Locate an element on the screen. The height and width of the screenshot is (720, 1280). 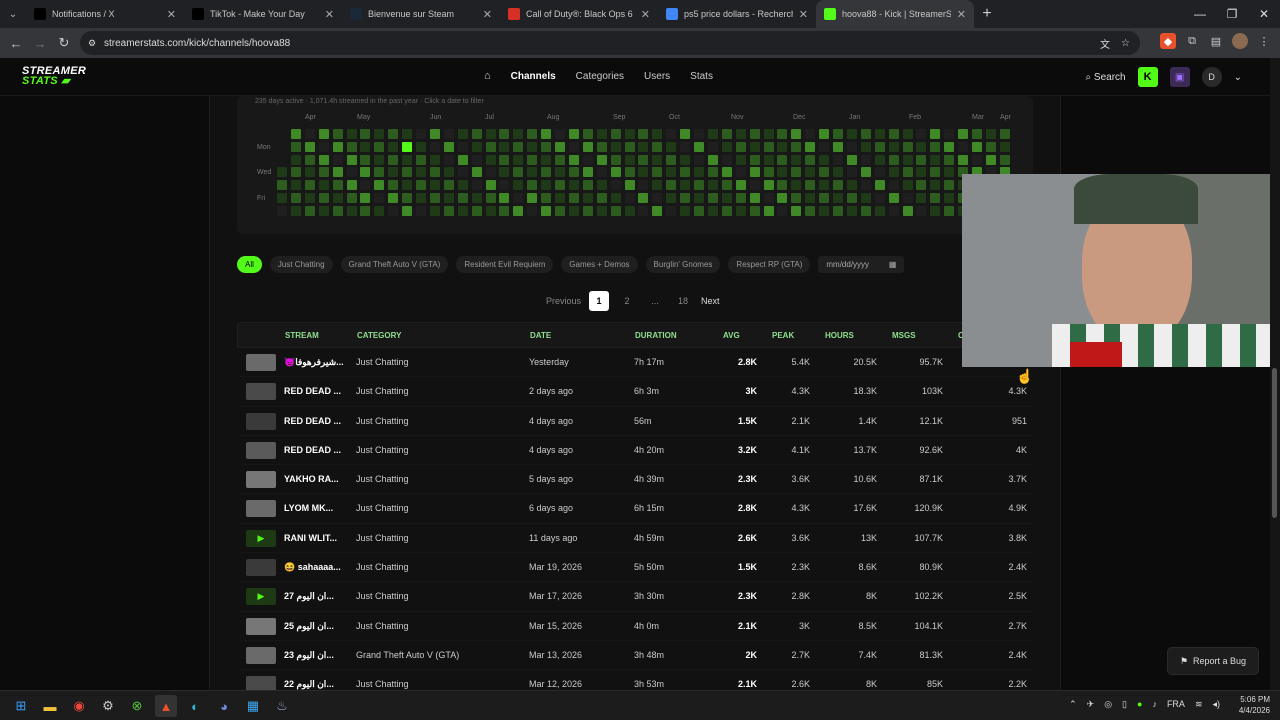
filter-chip: Grand Theft Auto V (GTA) is located at coordinates (394, 264).